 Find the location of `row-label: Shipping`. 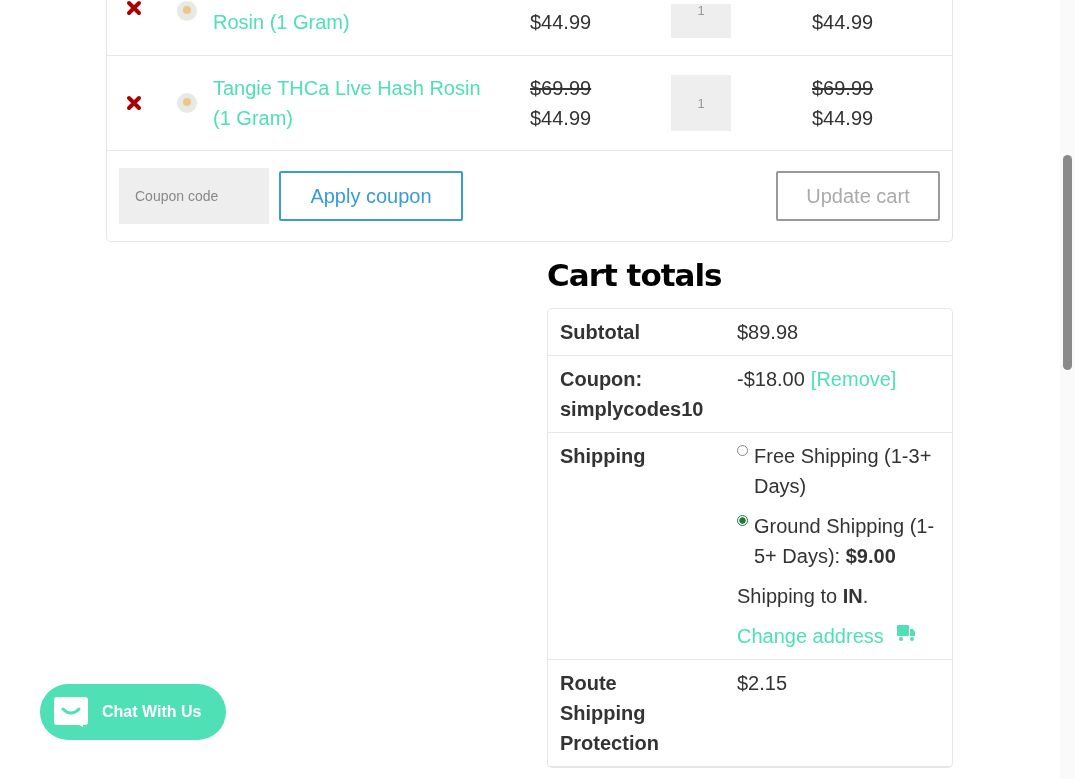

row-label: Shipping is located at coordinates (603, 456).